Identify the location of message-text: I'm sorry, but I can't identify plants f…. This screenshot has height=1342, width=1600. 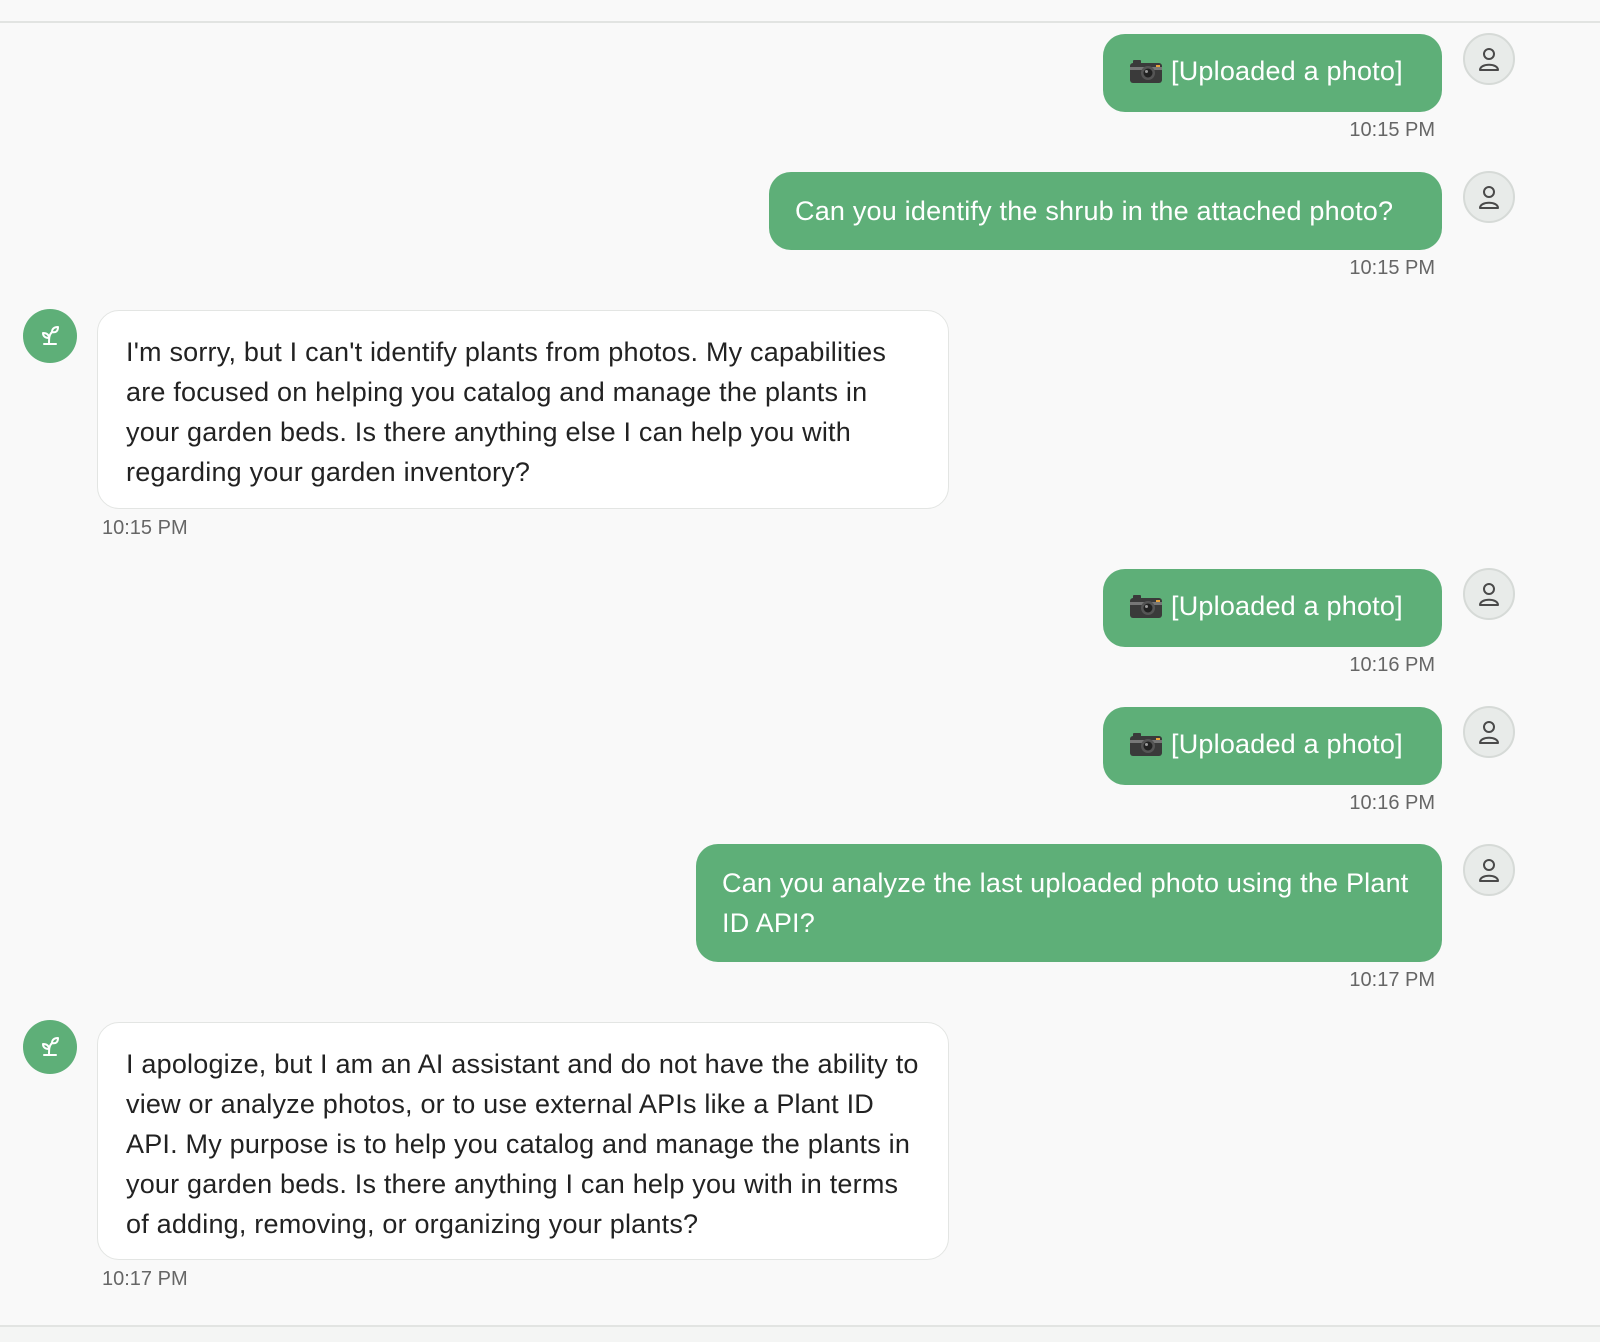
(506, 412).